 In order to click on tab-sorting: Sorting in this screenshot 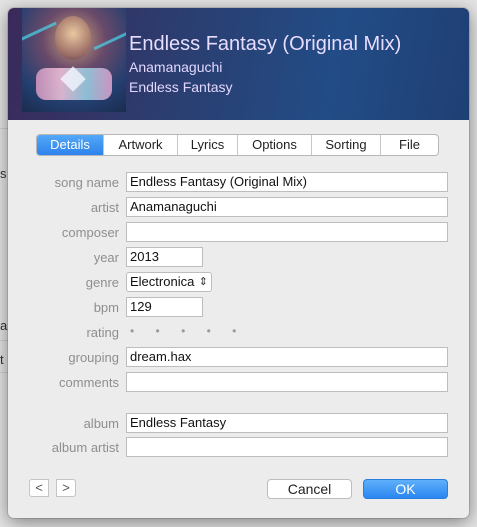, I will do `click(346, 145)`.